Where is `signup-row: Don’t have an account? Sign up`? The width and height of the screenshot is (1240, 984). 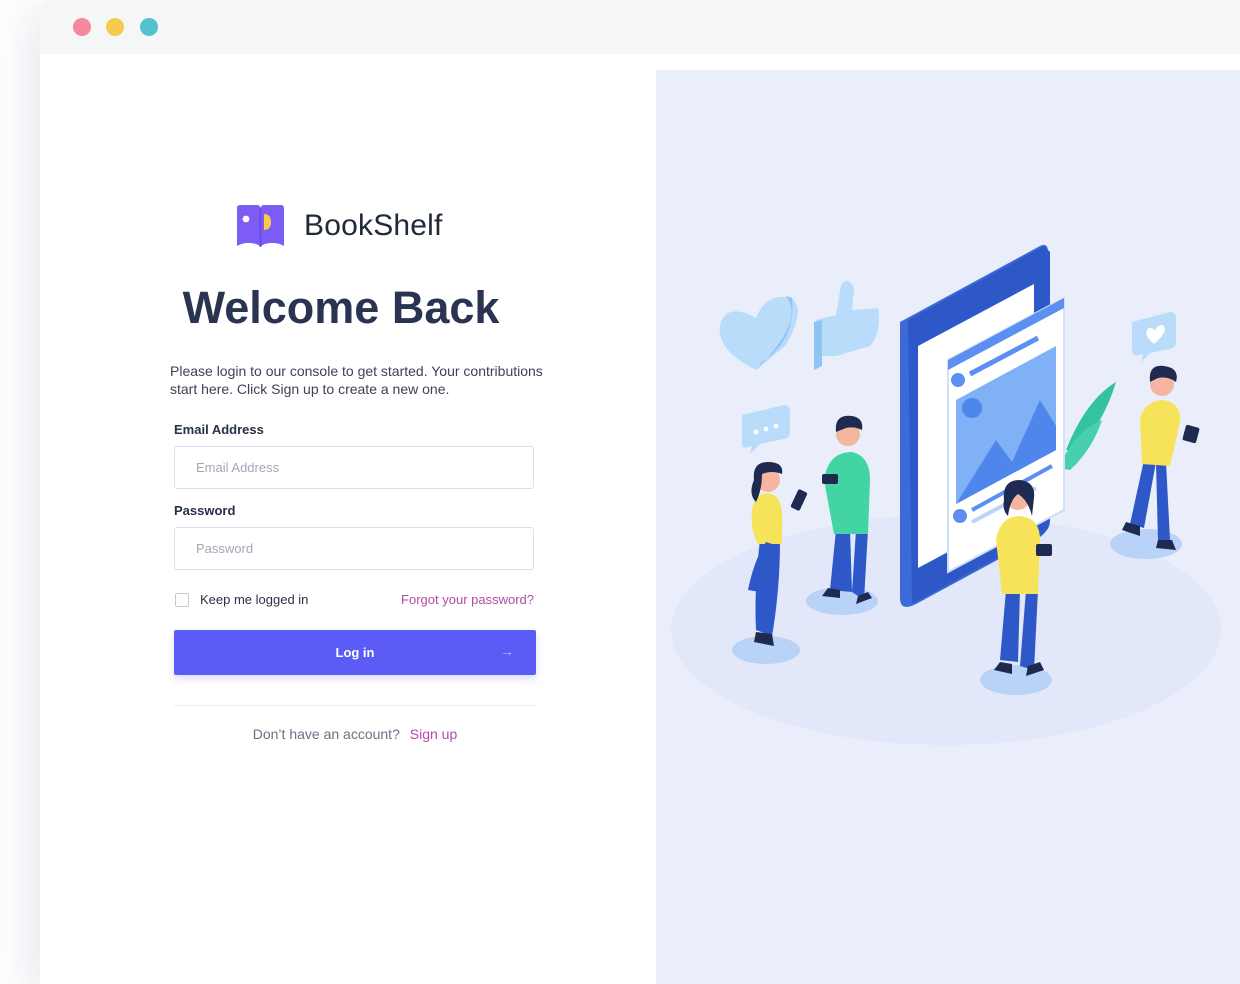 signup-row: Don’t have an account? Sign up is located at coordinates (355, 734).